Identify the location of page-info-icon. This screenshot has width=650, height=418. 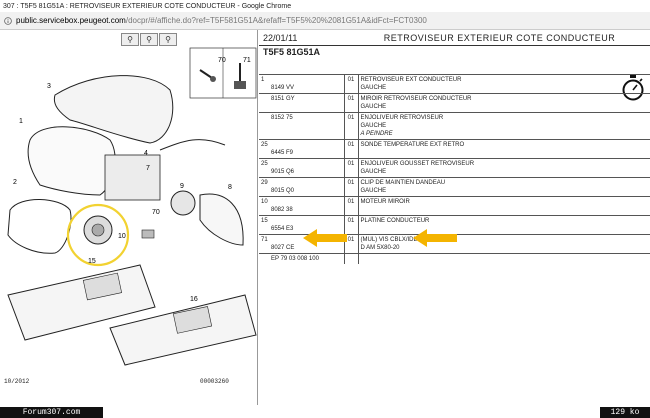
(8, 20).